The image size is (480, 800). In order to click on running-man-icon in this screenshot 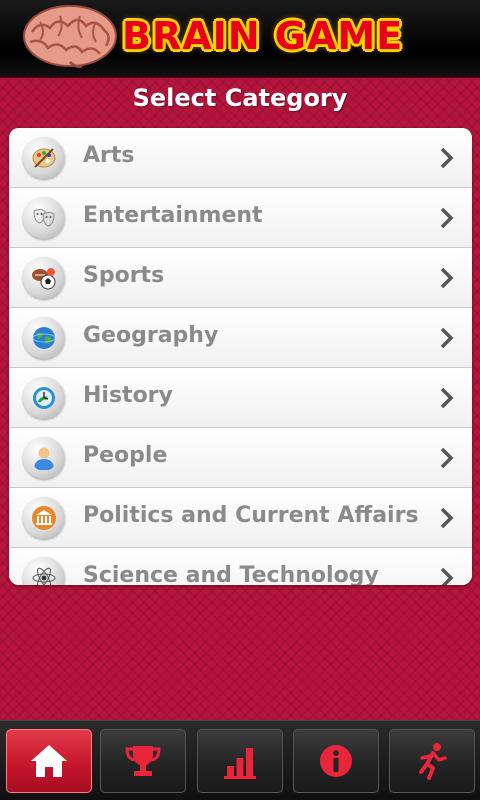, I will do `click(433, 761)`.